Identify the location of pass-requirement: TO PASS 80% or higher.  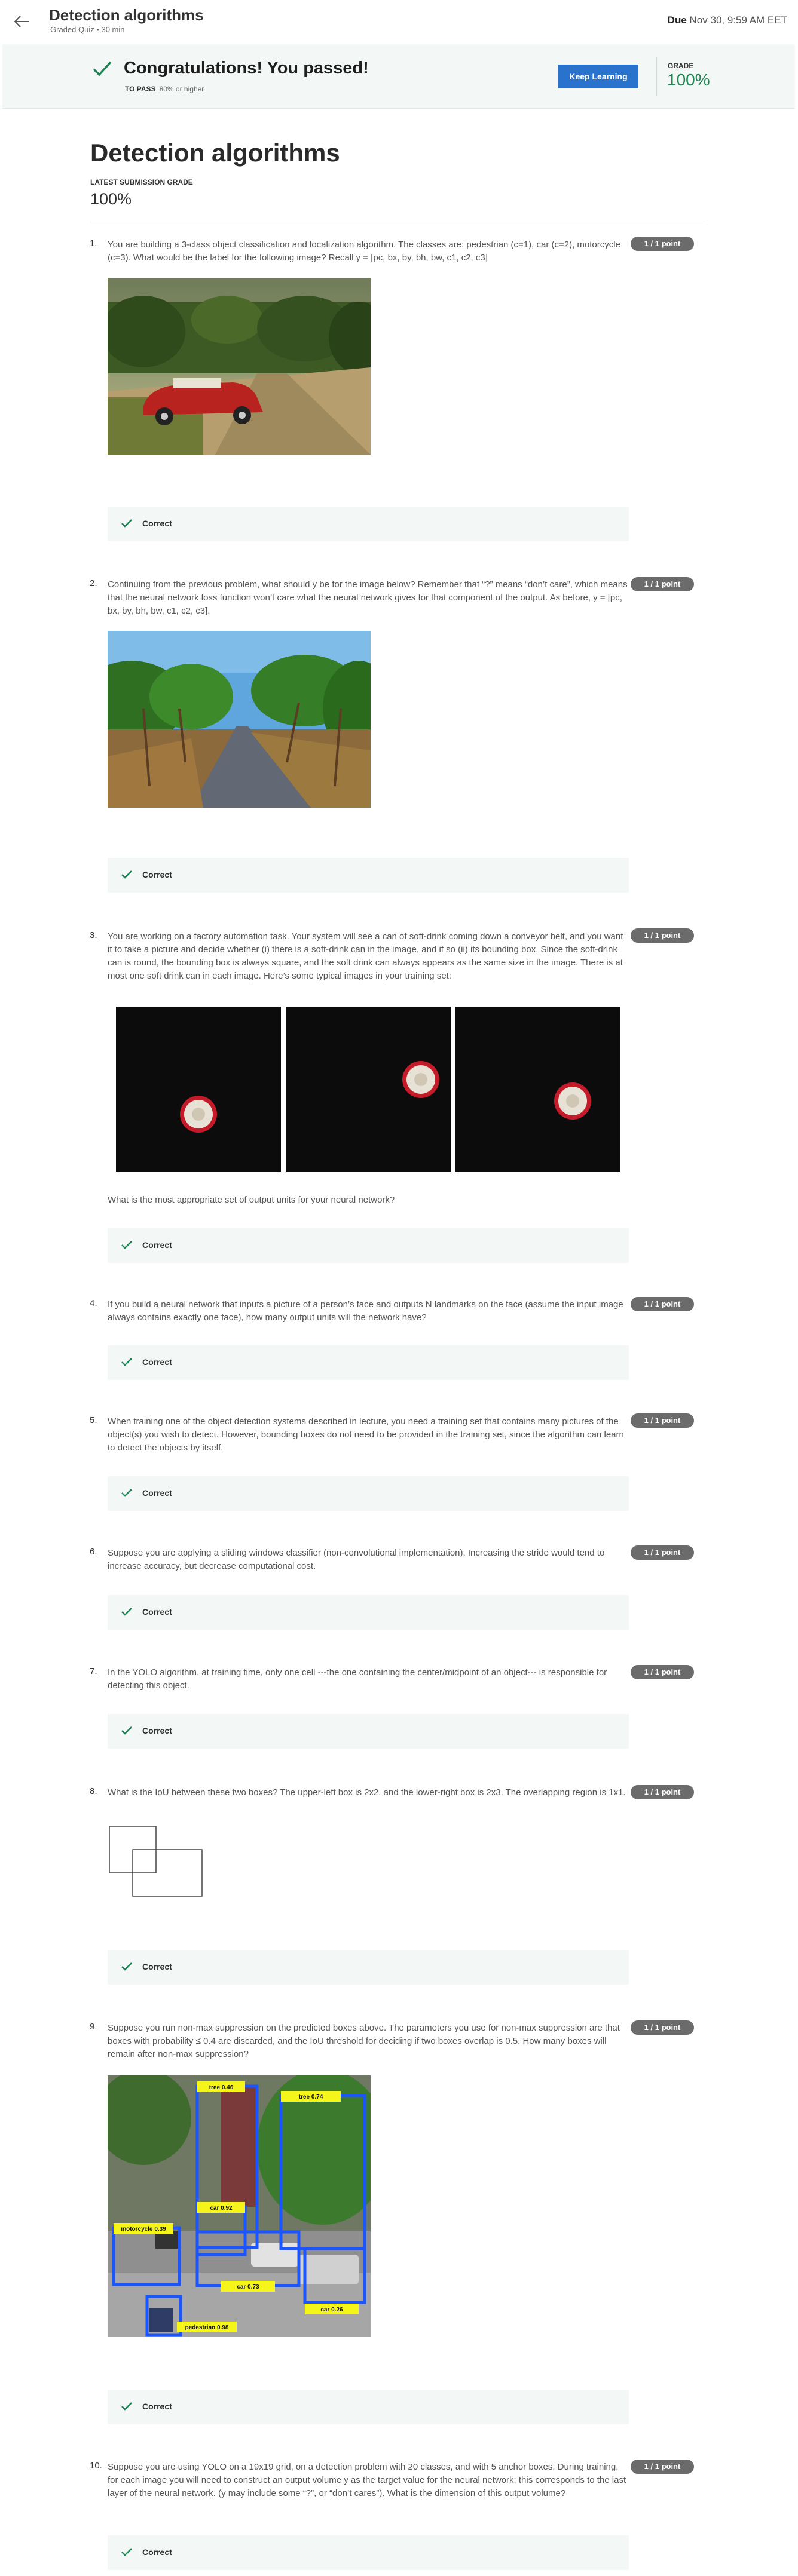
(164, 89).